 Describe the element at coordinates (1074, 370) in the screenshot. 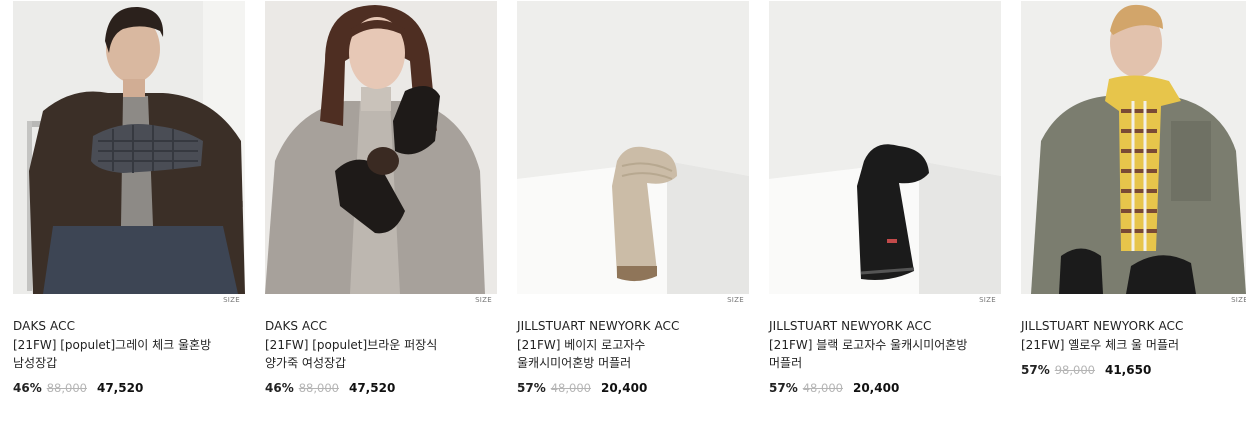

I see `original-price: 98,000` at that location.